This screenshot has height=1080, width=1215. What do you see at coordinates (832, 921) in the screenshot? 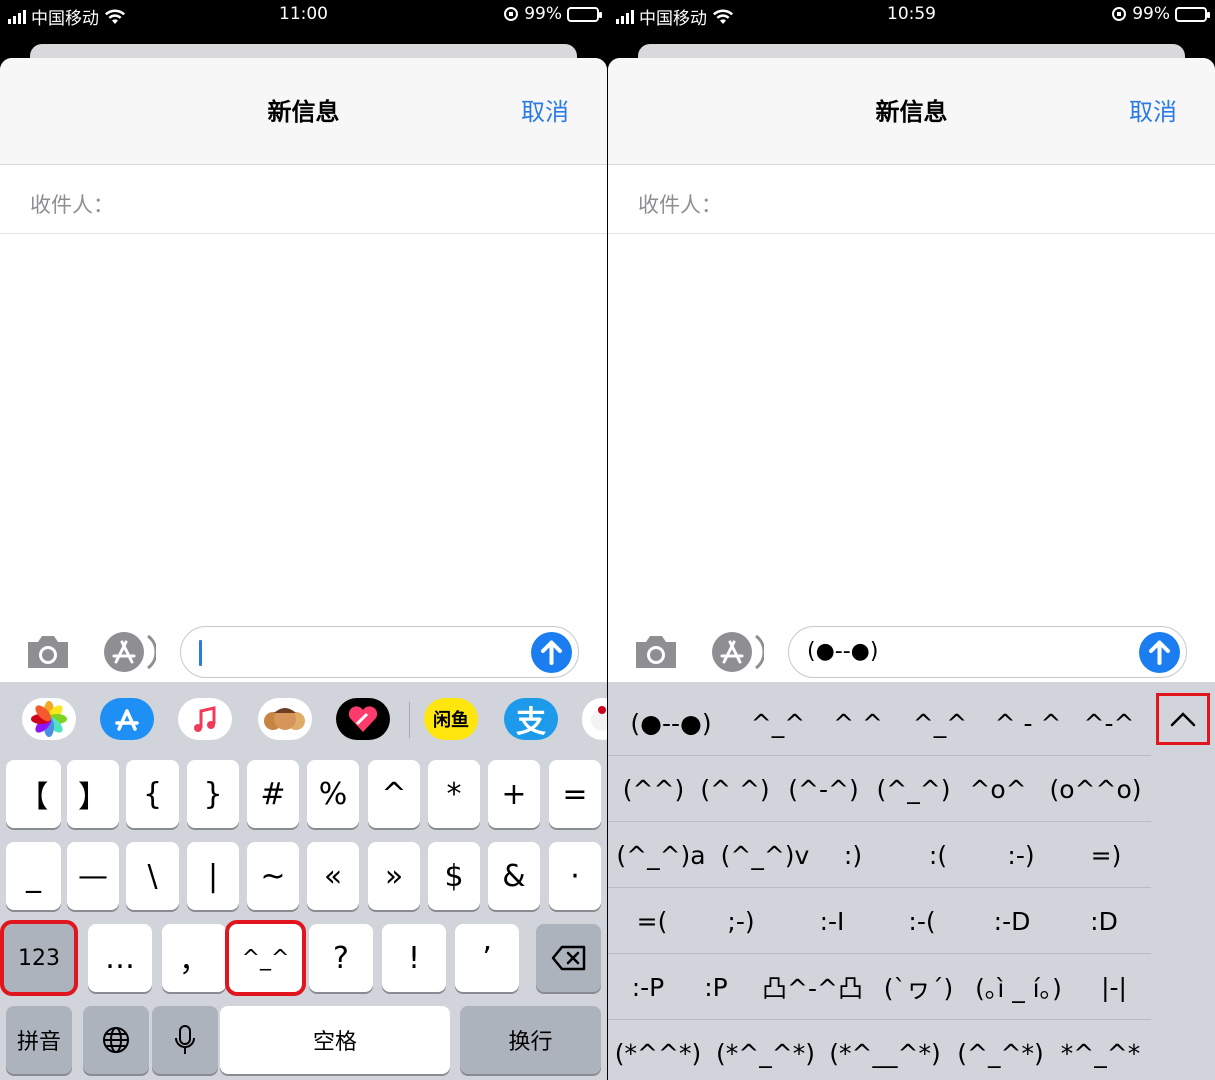
I see `emoticon: :-I` at bounding box center [832, 921].